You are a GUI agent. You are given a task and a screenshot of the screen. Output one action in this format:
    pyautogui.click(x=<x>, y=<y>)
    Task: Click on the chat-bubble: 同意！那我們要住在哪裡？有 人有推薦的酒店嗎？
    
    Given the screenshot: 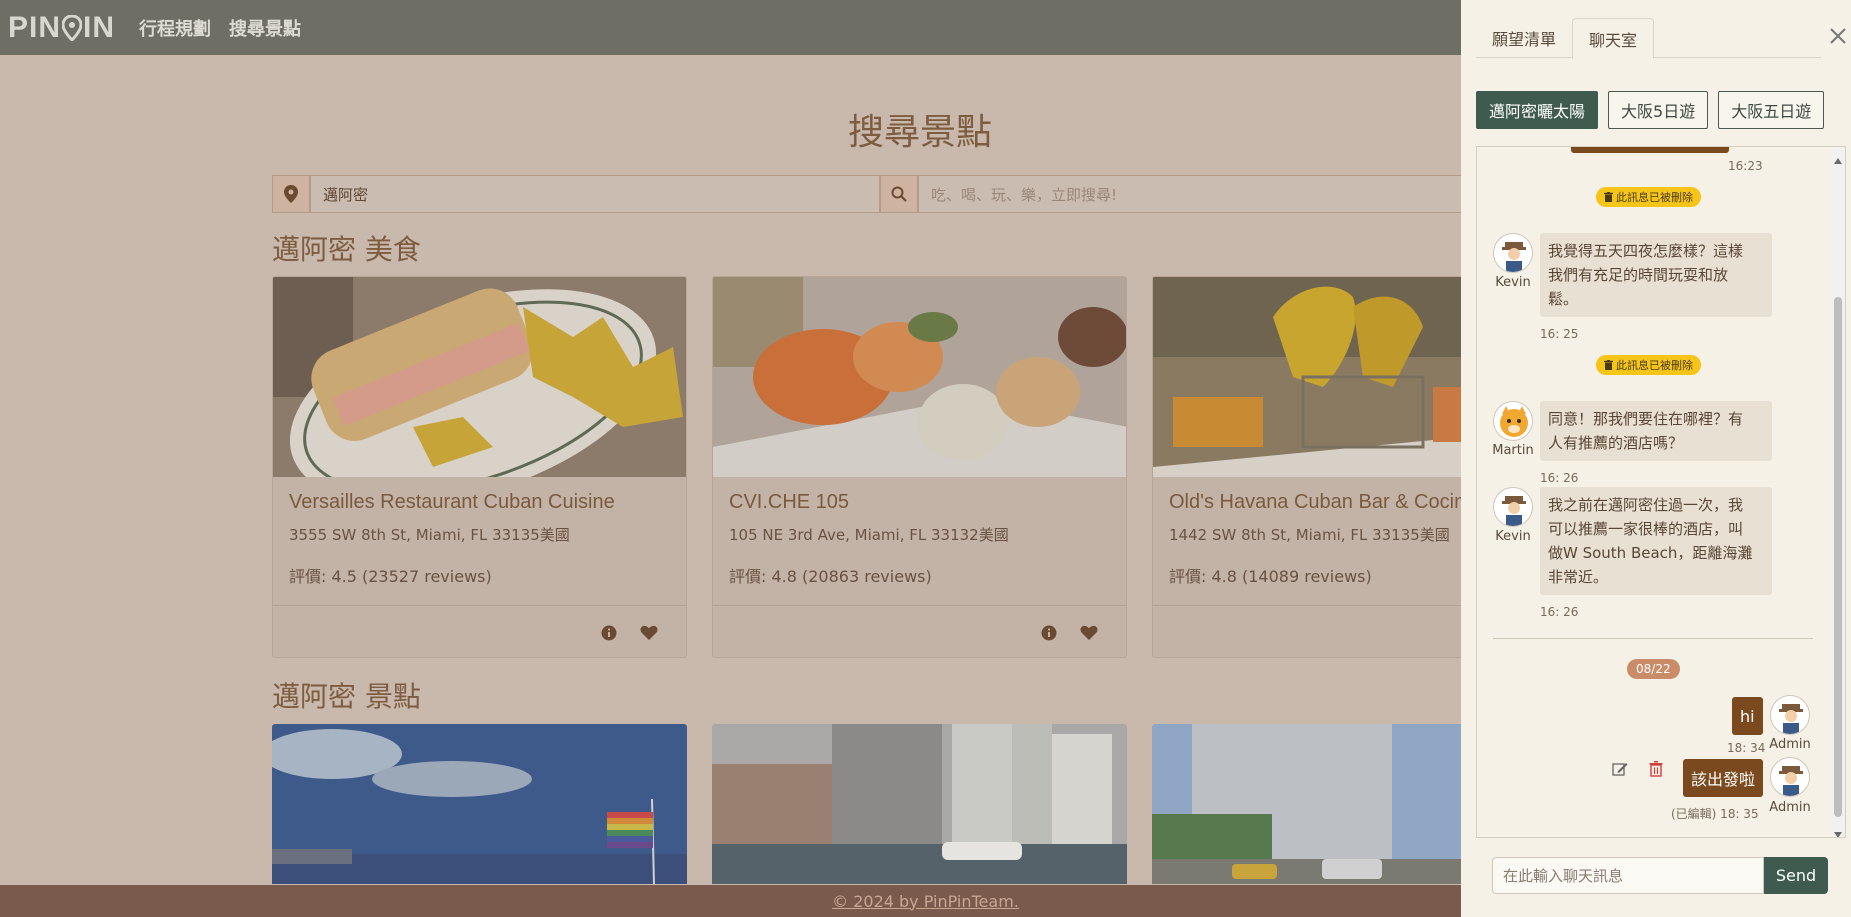 What is the action you would take?
    pyautogui.click(x=1656, y=431)
    